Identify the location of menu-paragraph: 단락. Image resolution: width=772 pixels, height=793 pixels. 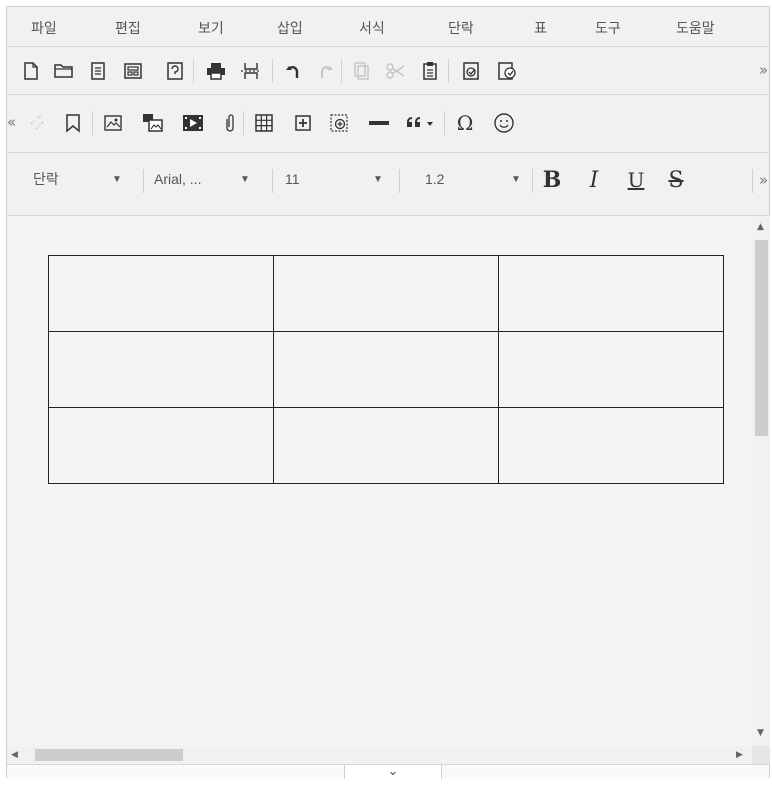
(461, 28).